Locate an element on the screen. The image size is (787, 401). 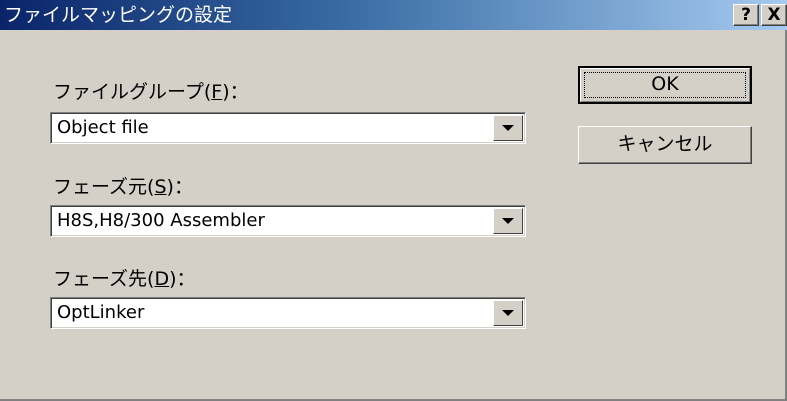
file-group-label-prefix: ファイルグループ( is located at coordinates (132, 92).